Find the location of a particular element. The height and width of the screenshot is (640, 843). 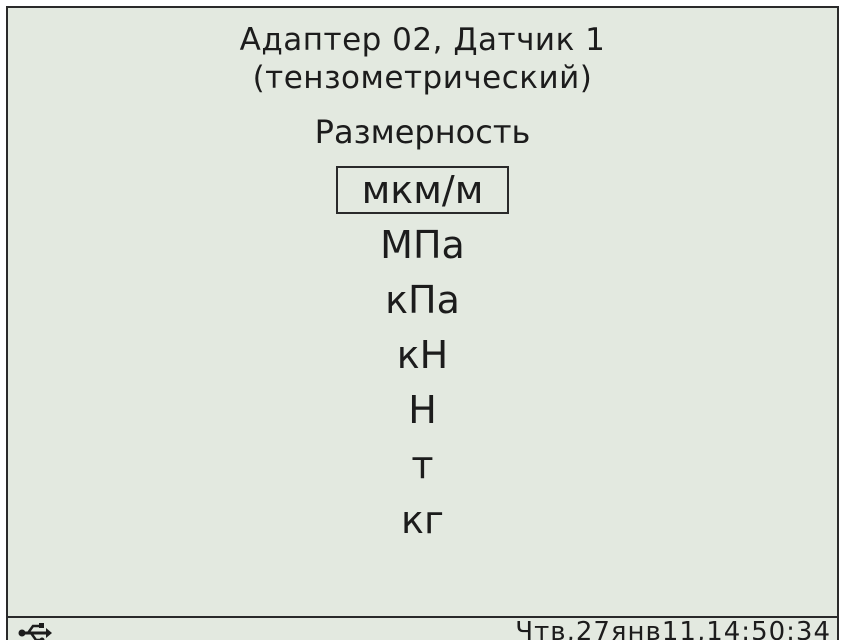

unit-option-kn: кН is located at coordinates (422, 354).